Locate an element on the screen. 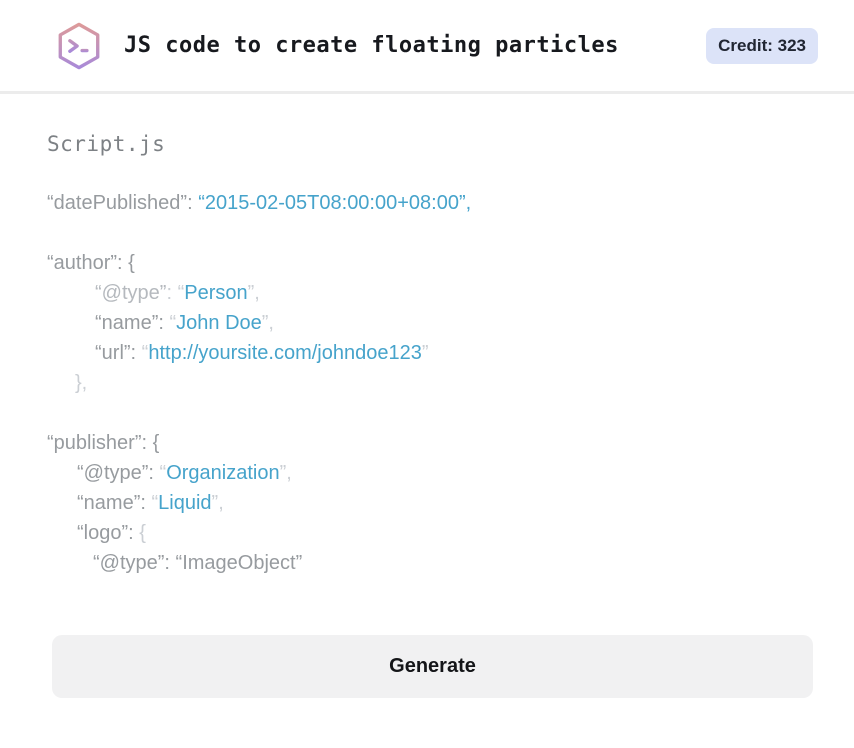  filename-heading: Script.js is located at coordinates (106, 144).